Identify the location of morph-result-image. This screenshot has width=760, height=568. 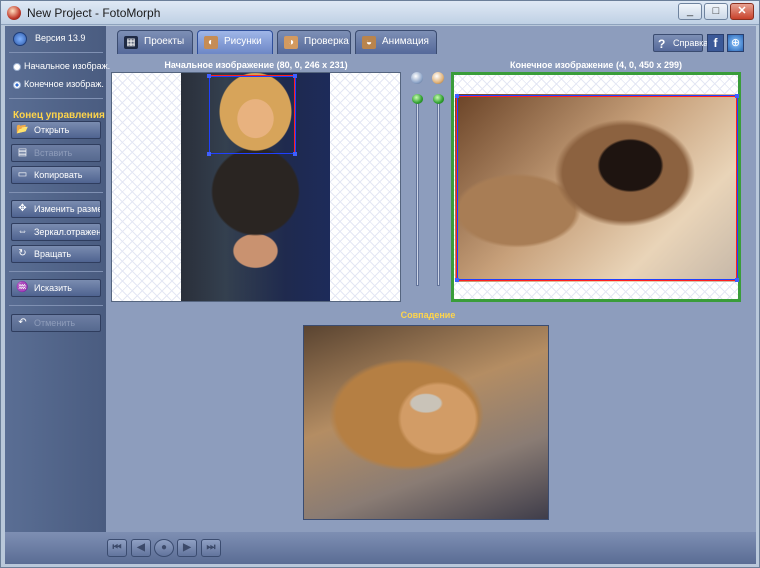
(426, 422).